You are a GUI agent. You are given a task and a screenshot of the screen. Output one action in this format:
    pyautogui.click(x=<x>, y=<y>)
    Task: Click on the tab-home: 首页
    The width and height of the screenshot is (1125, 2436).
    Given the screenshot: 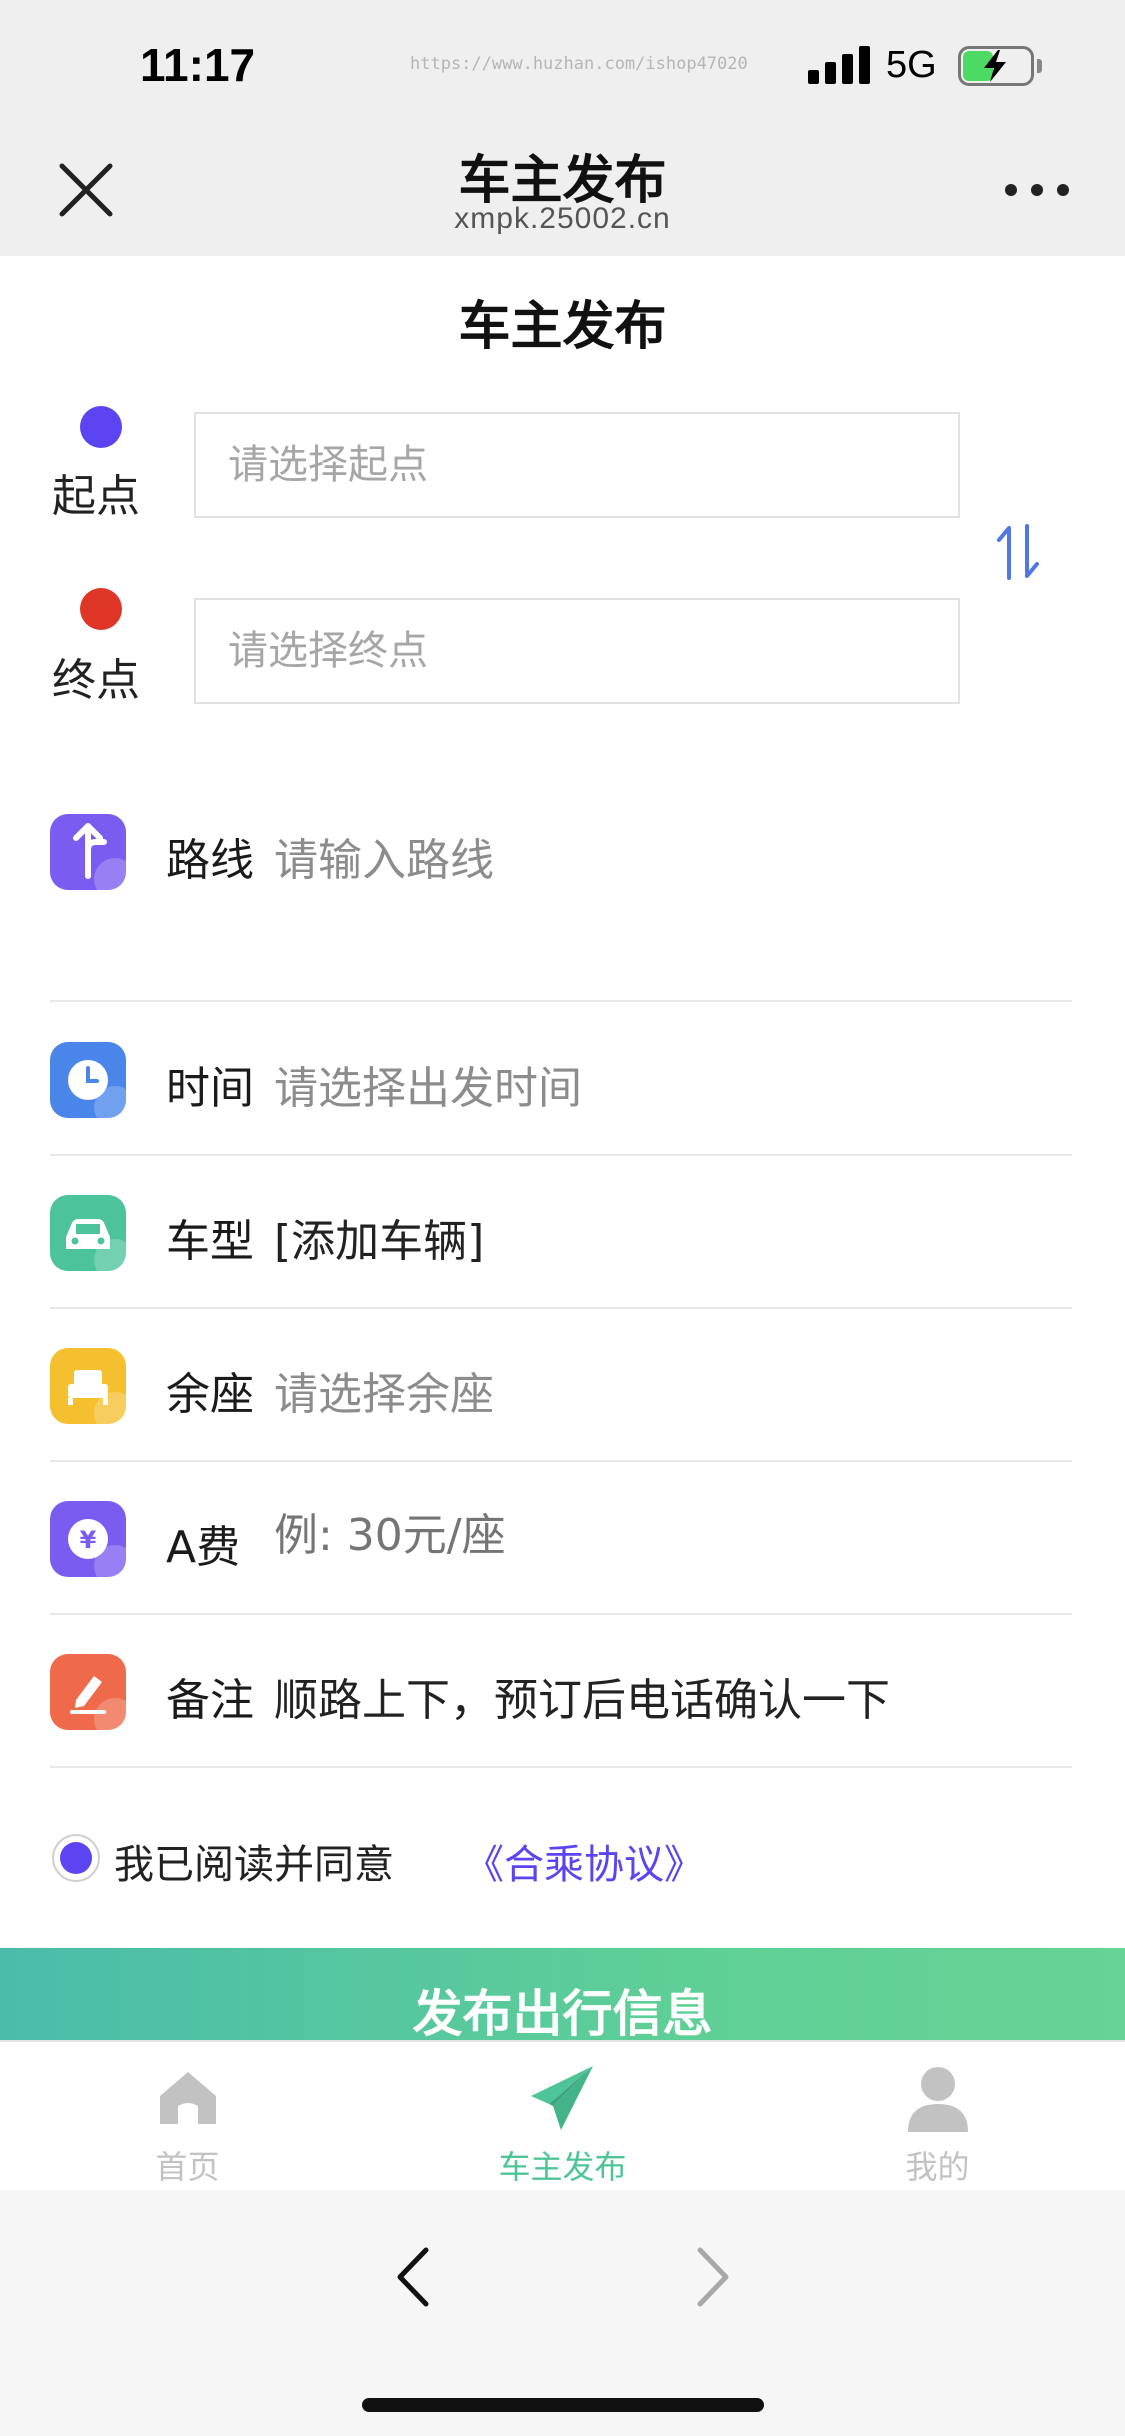 What is the action you would take?
    pyautogui.click(x=187, y=2117)
    